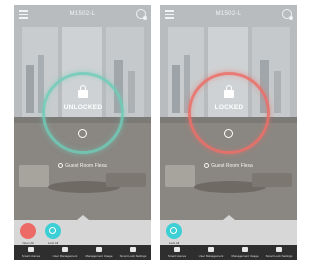 This screenshot has height=261, width=320. Describe the element at coordinates (28, 231) in the screenshot. I see `open-all-button` at that location.